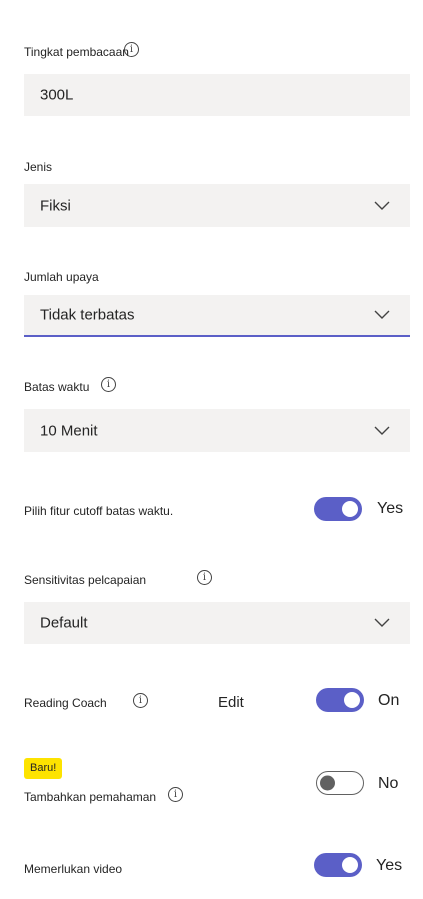 This screenshot has height=899, width=423. Describe the element at coordinates (338, 865) in the screenshot. I see `video-toggle` at that location.